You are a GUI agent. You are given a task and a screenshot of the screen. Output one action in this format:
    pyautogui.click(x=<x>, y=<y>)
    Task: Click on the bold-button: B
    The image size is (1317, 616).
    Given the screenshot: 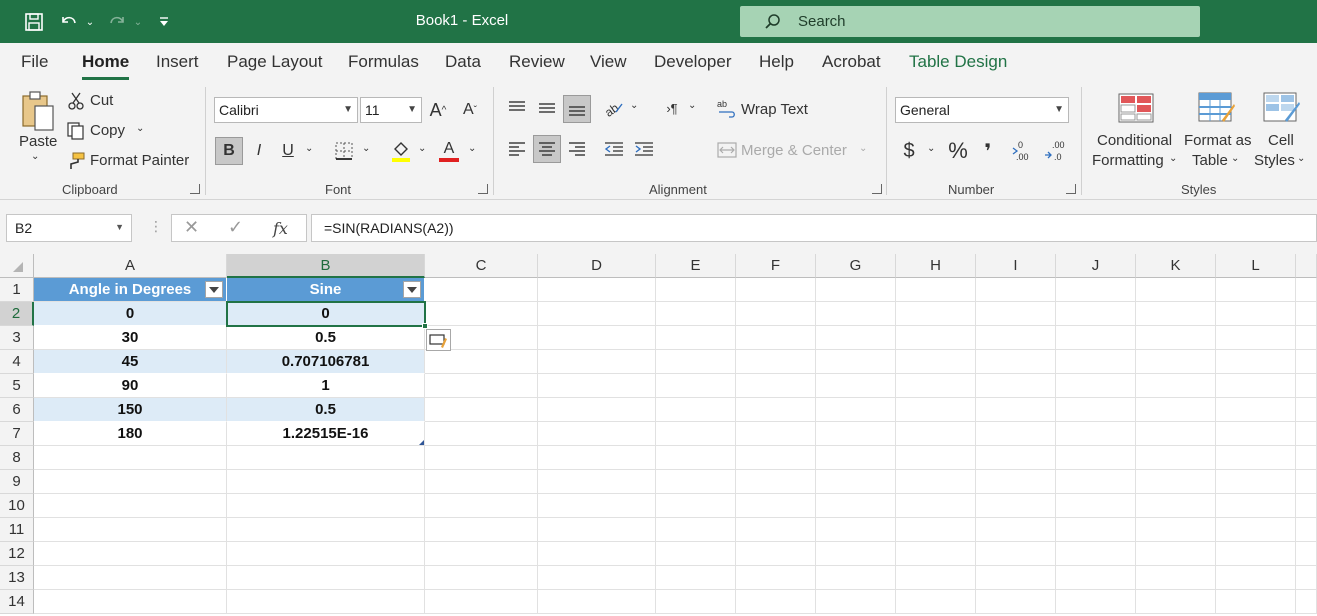 What is the action you would take?
    pyautogui.click(x=229, y=151)
    